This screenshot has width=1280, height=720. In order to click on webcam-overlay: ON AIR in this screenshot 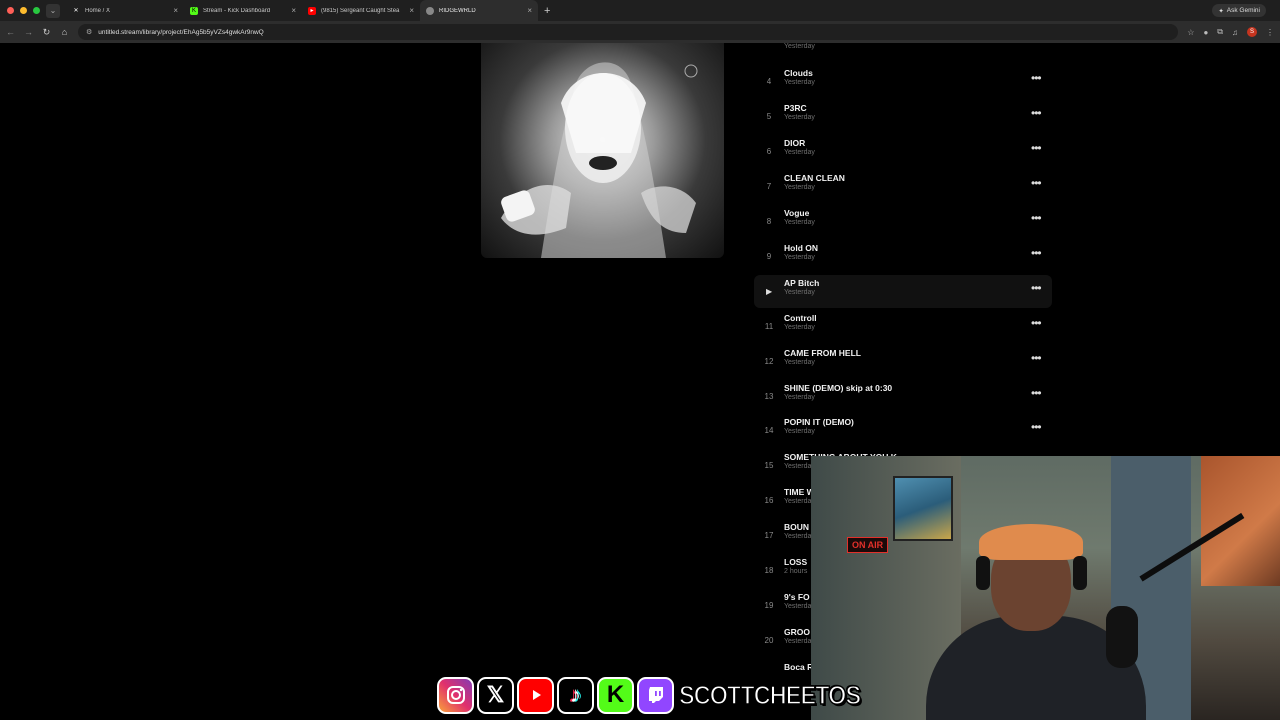, I will do `click(1045, 588)`.